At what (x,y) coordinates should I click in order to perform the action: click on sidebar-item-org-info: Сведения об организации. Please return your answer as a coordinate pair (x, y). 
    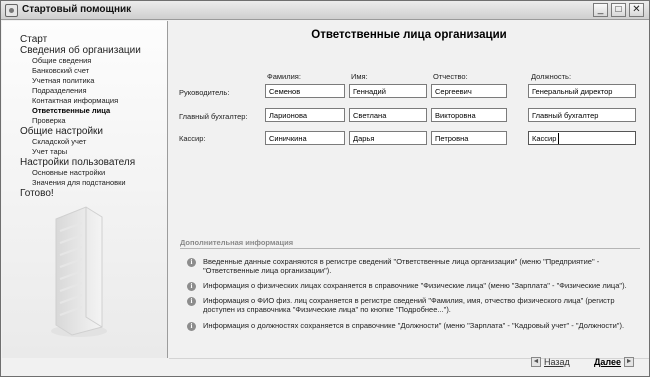
    Looking at the image, I should click on (80, 50).